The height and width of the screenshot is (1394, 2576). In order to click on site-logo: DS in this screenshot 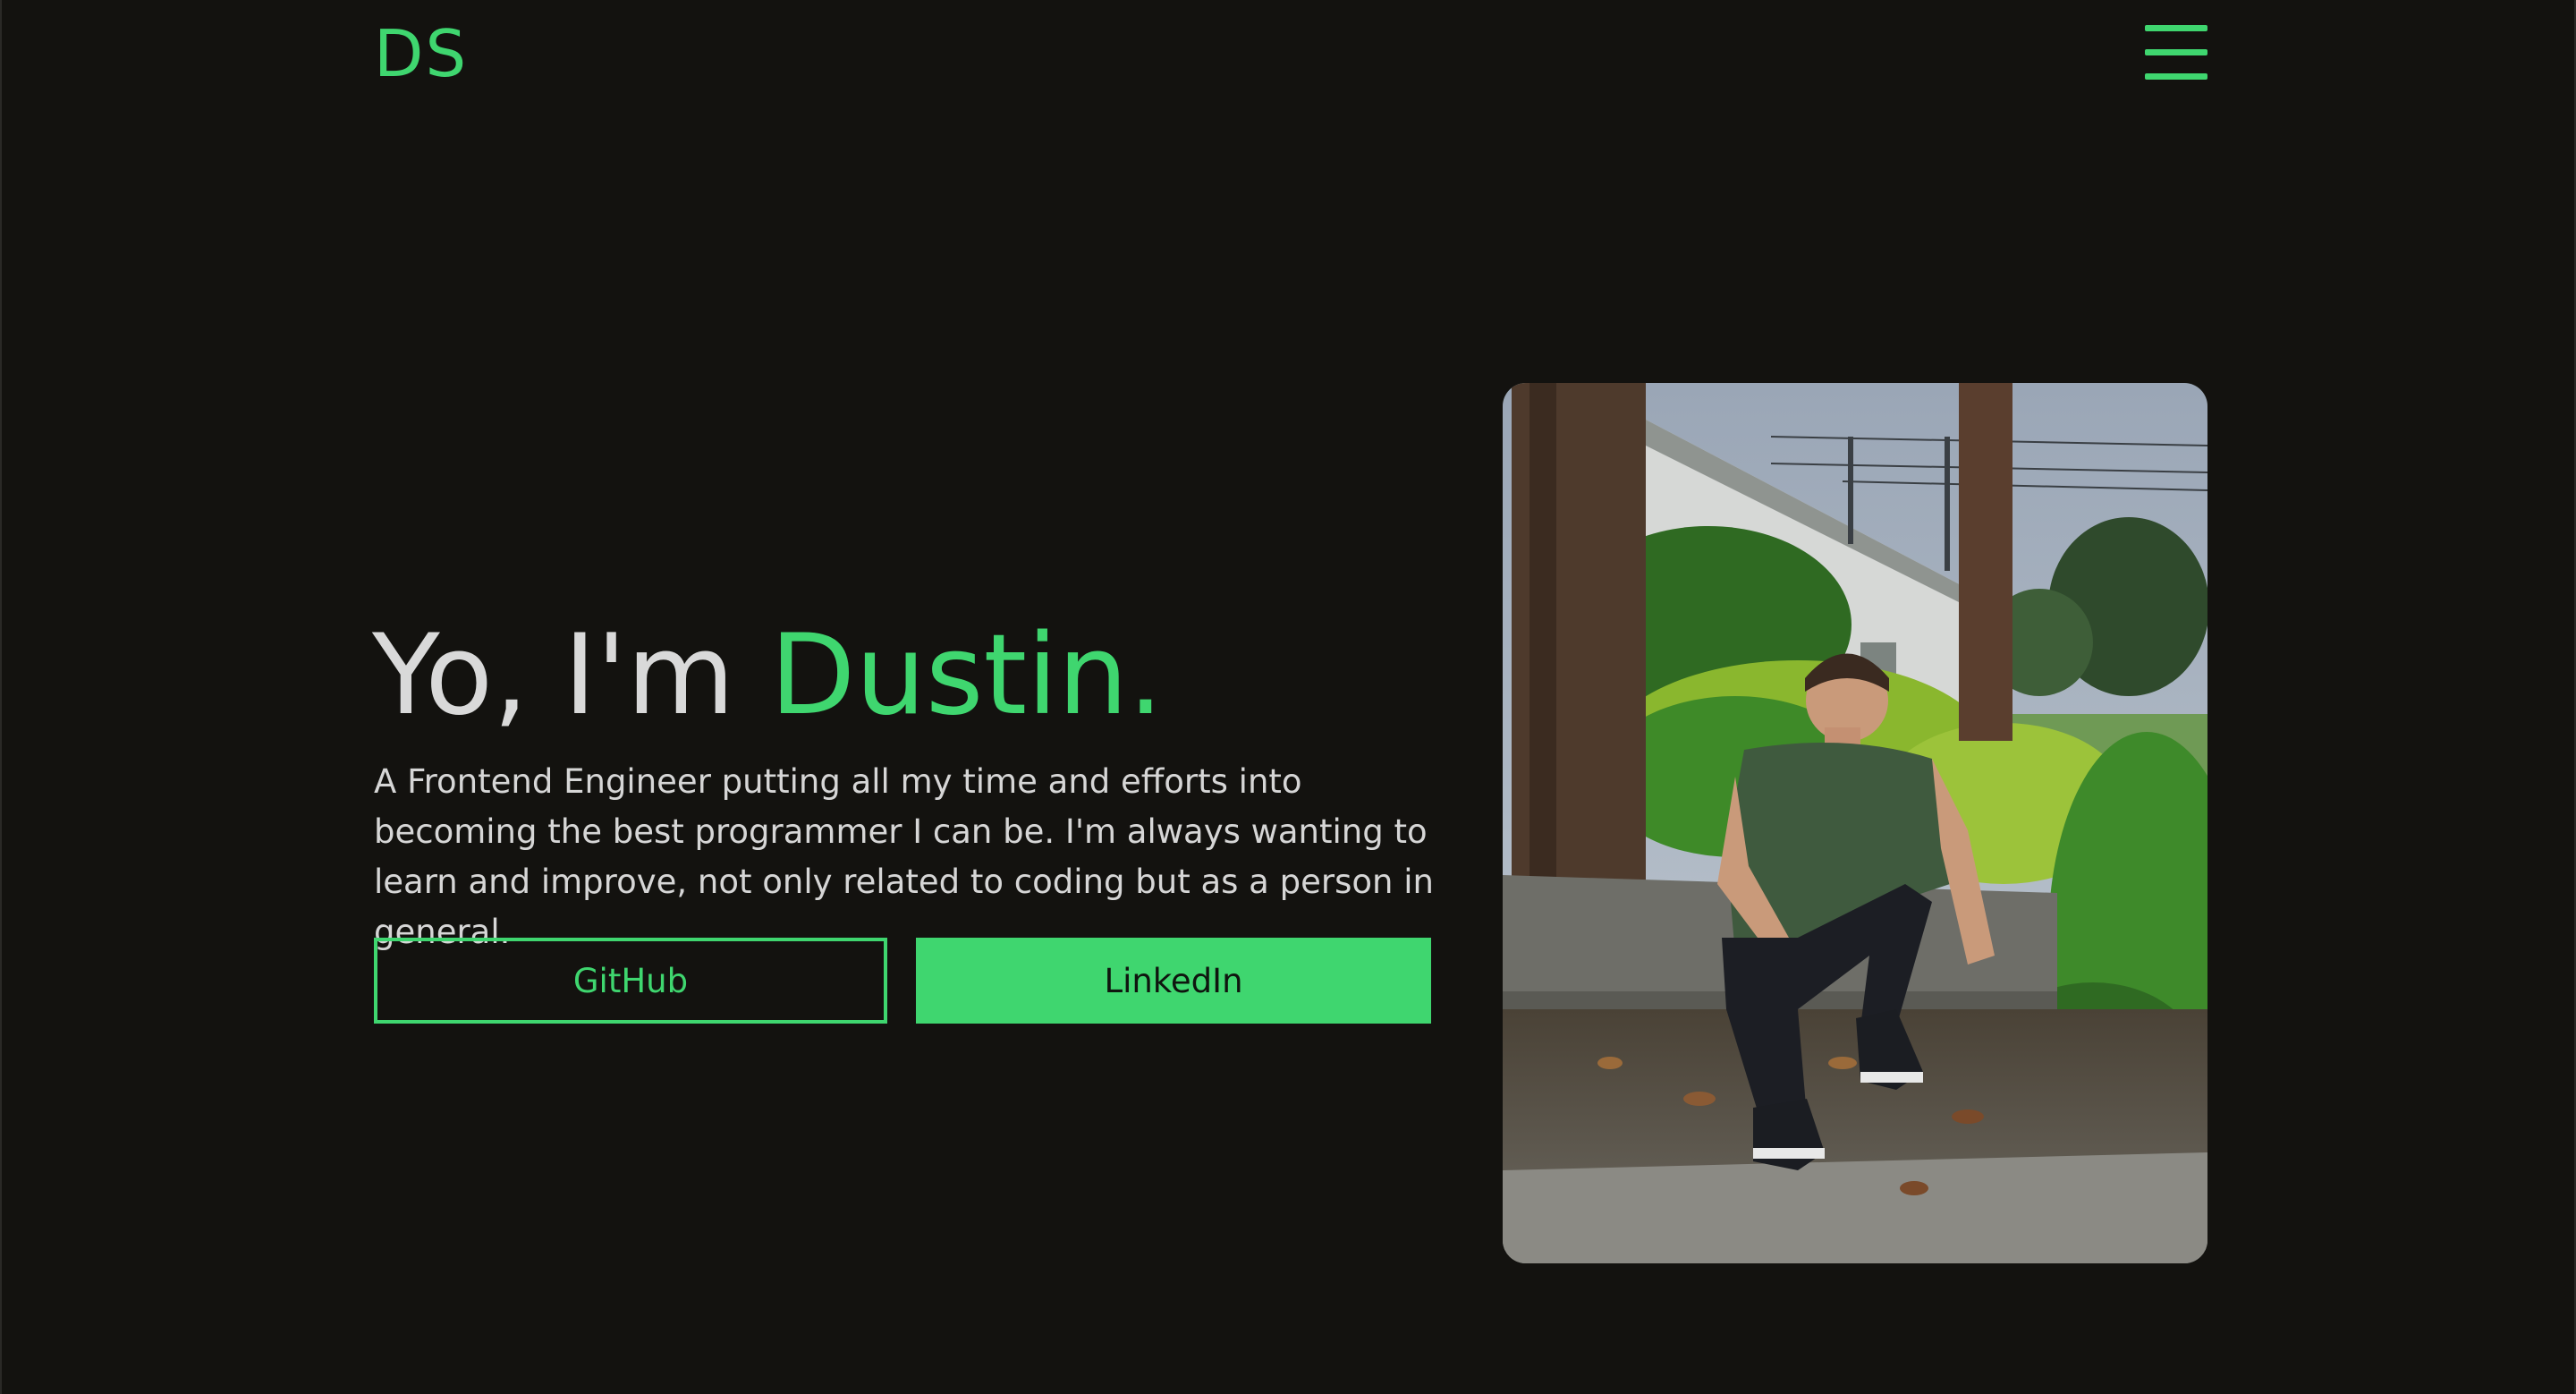, I will do `click(421, 53)`.